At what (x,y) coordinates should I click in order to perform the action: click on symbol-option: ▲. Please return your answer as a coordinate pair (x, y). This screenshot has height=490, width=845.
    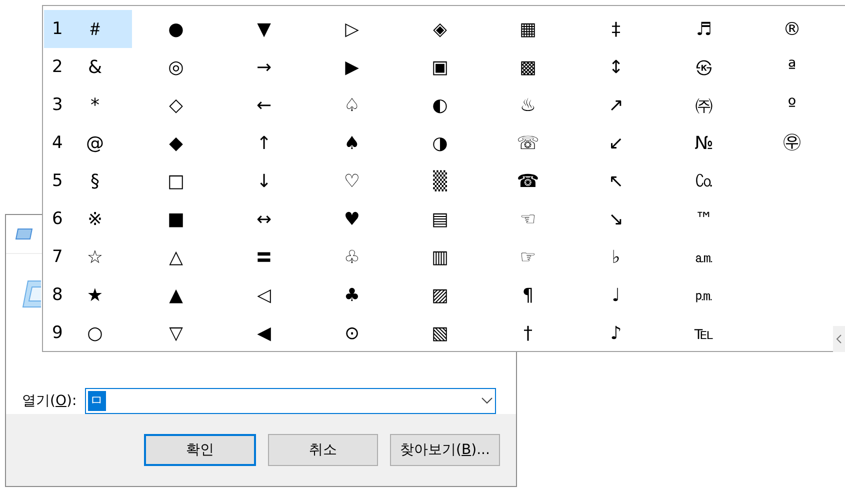
    Looking at the image, I should click on (176, 295).